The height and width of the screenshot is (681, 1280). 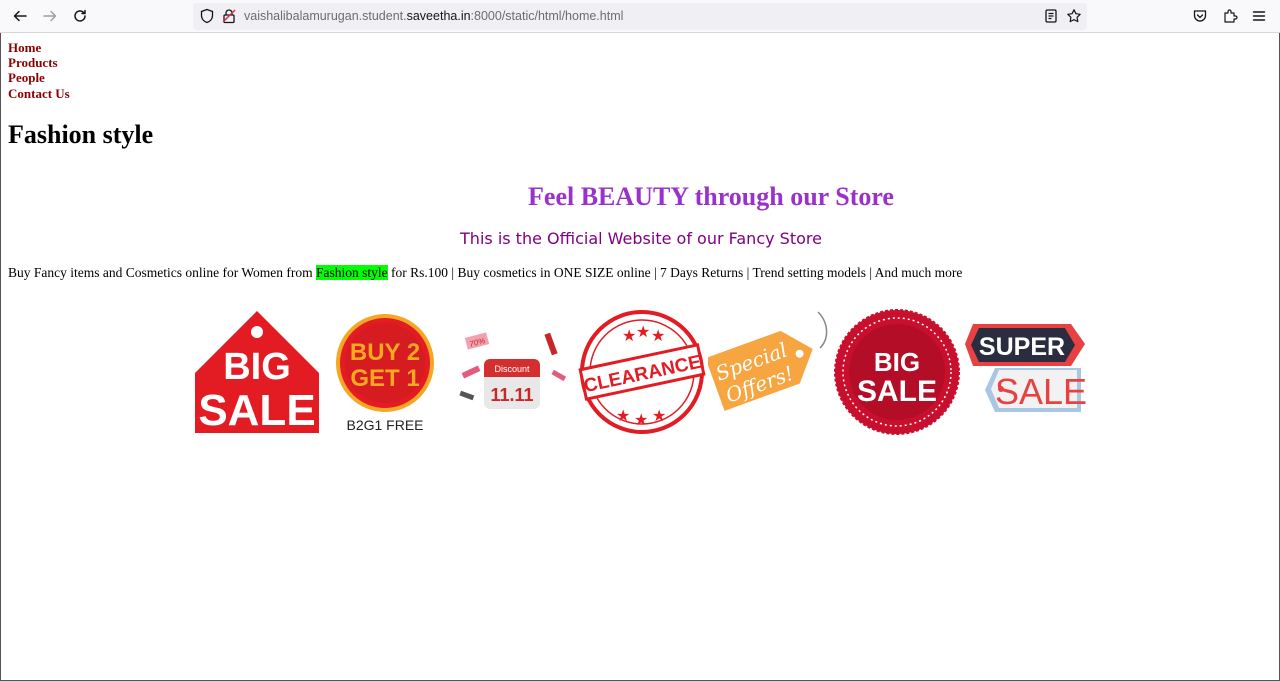 What do you see at coordinates (207, 16) in the screenshot?
I see `shield-icon` at bounding box center [207, 16].